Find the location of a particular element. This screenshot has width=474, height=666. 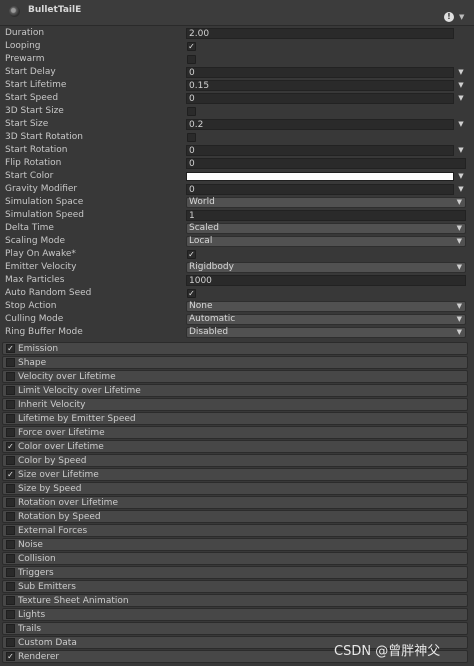

start-speed-field: 0 is located at coordinates (320, 98).